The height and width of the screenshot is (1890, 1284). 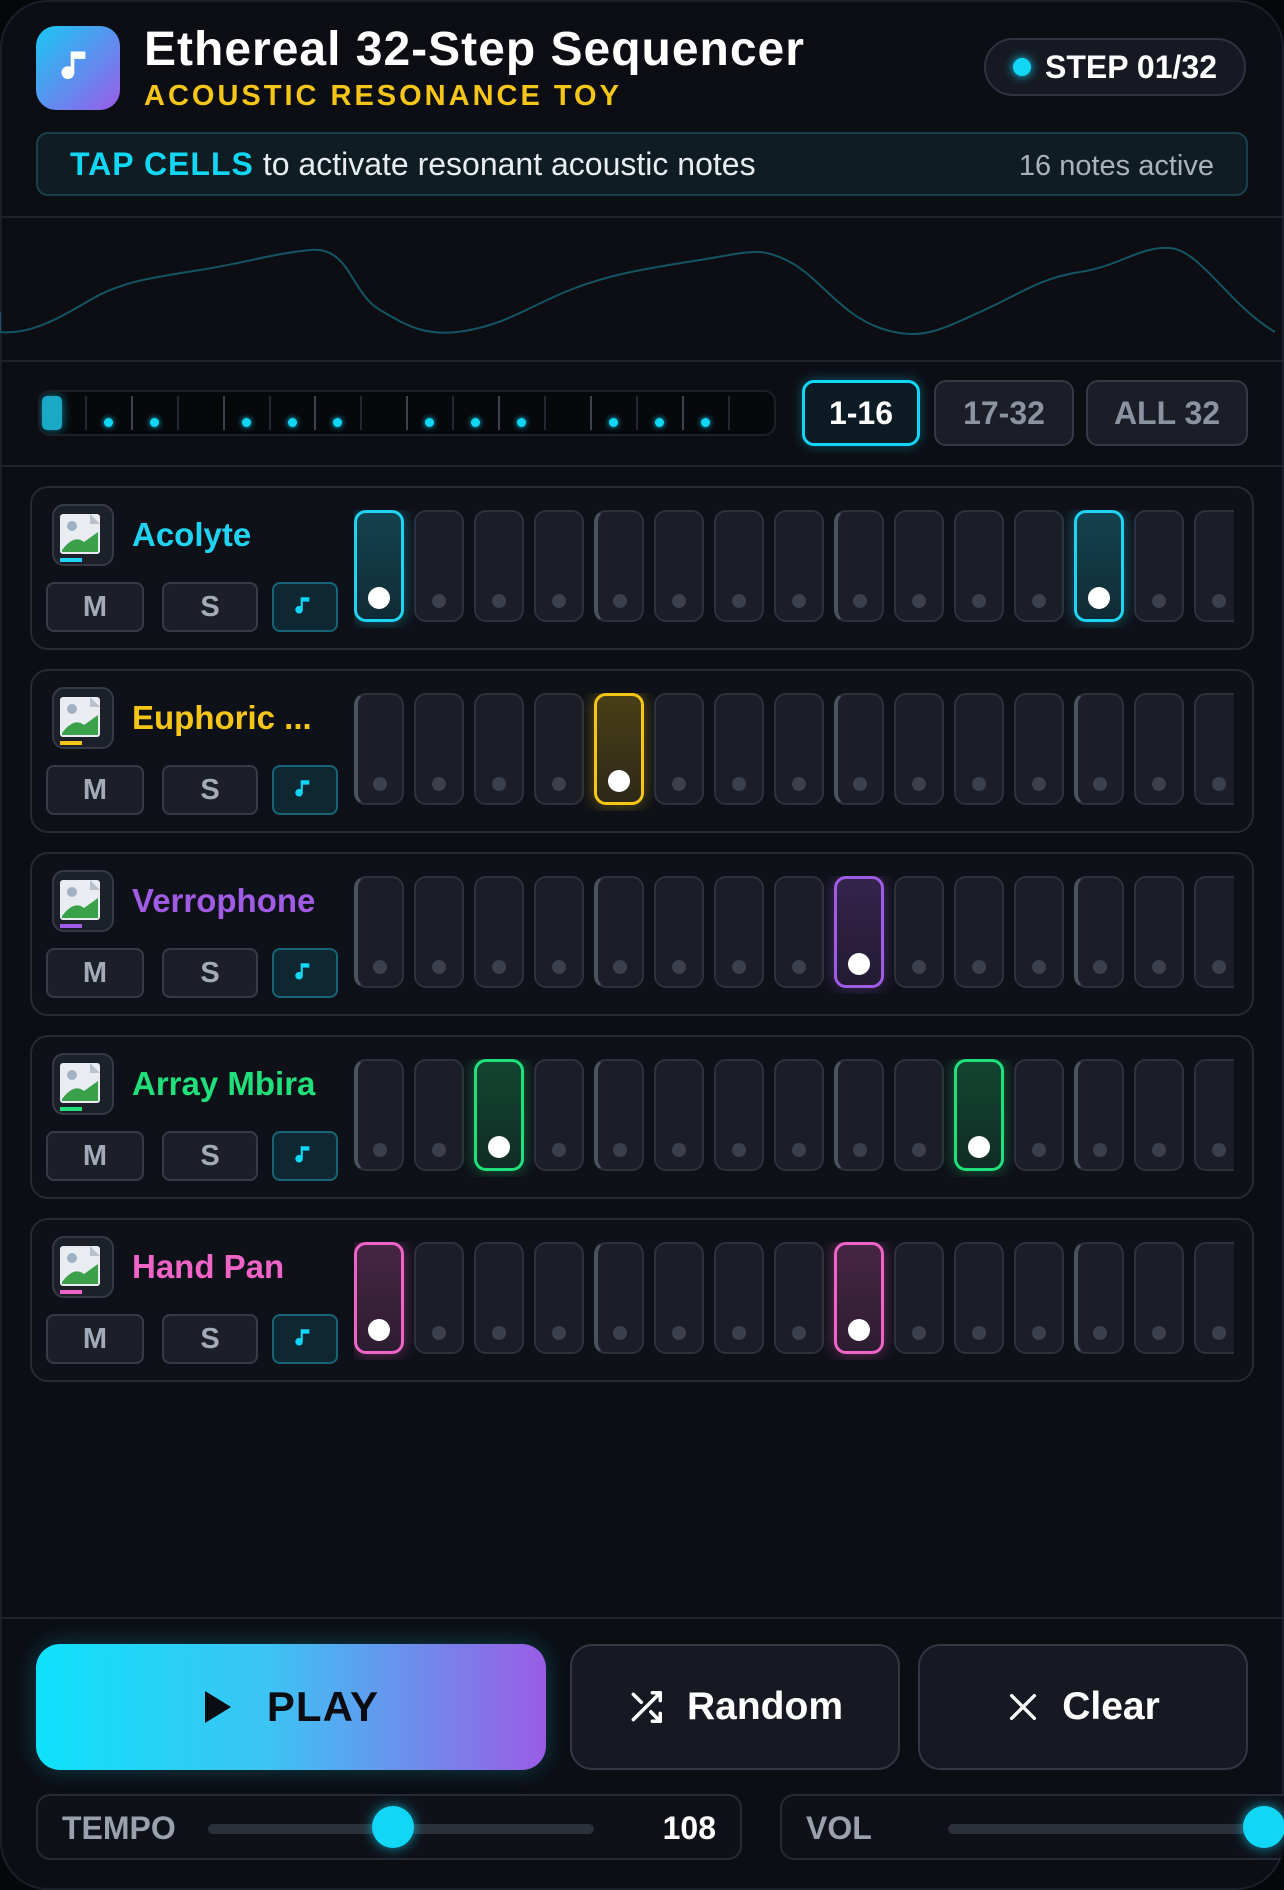 What do you see at coordinates (1167, 413) in the screenshot?
I see `page-button-3: ALL 32` at bounding box center [1167, 413].